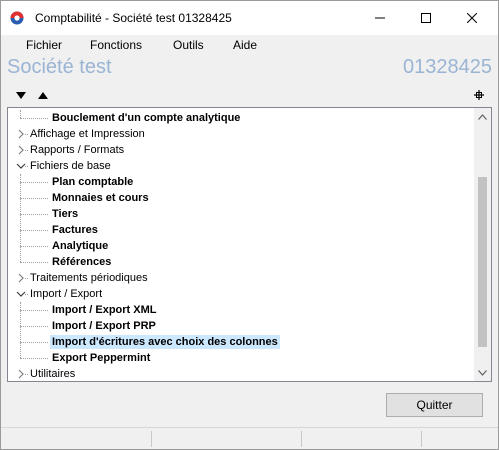 The height and width of the screenshot is (450, 499). What do you see at coordinates (133, 18) in the screenshot?
I see `window-title: Comptabilité - Société test 01328425` at bounding box center [133, 18].